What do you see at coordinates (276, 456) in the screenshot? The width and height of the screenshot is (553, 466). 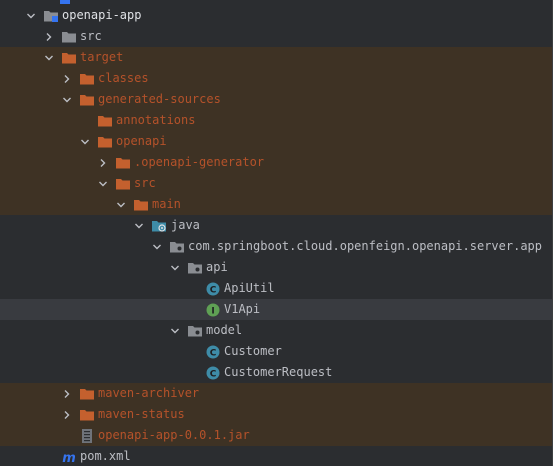 I see `tree-row-pom: m pom.xml` at bounding box center [276, 456].